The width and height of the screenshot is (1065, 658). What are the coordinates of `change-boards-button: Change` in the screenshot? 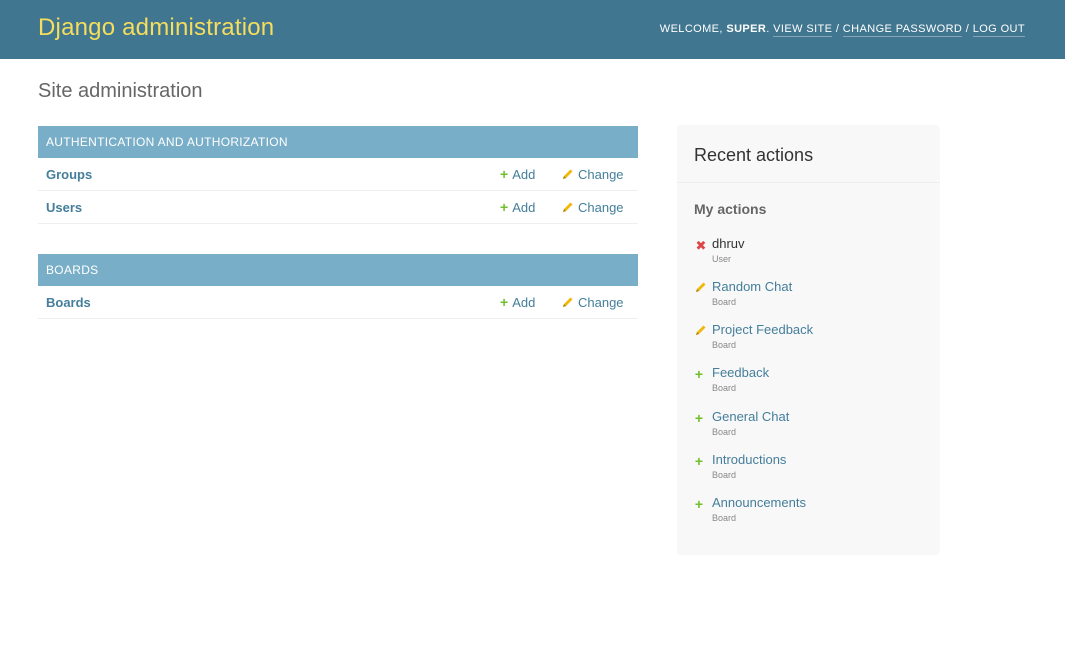 It's located at (593, 302).